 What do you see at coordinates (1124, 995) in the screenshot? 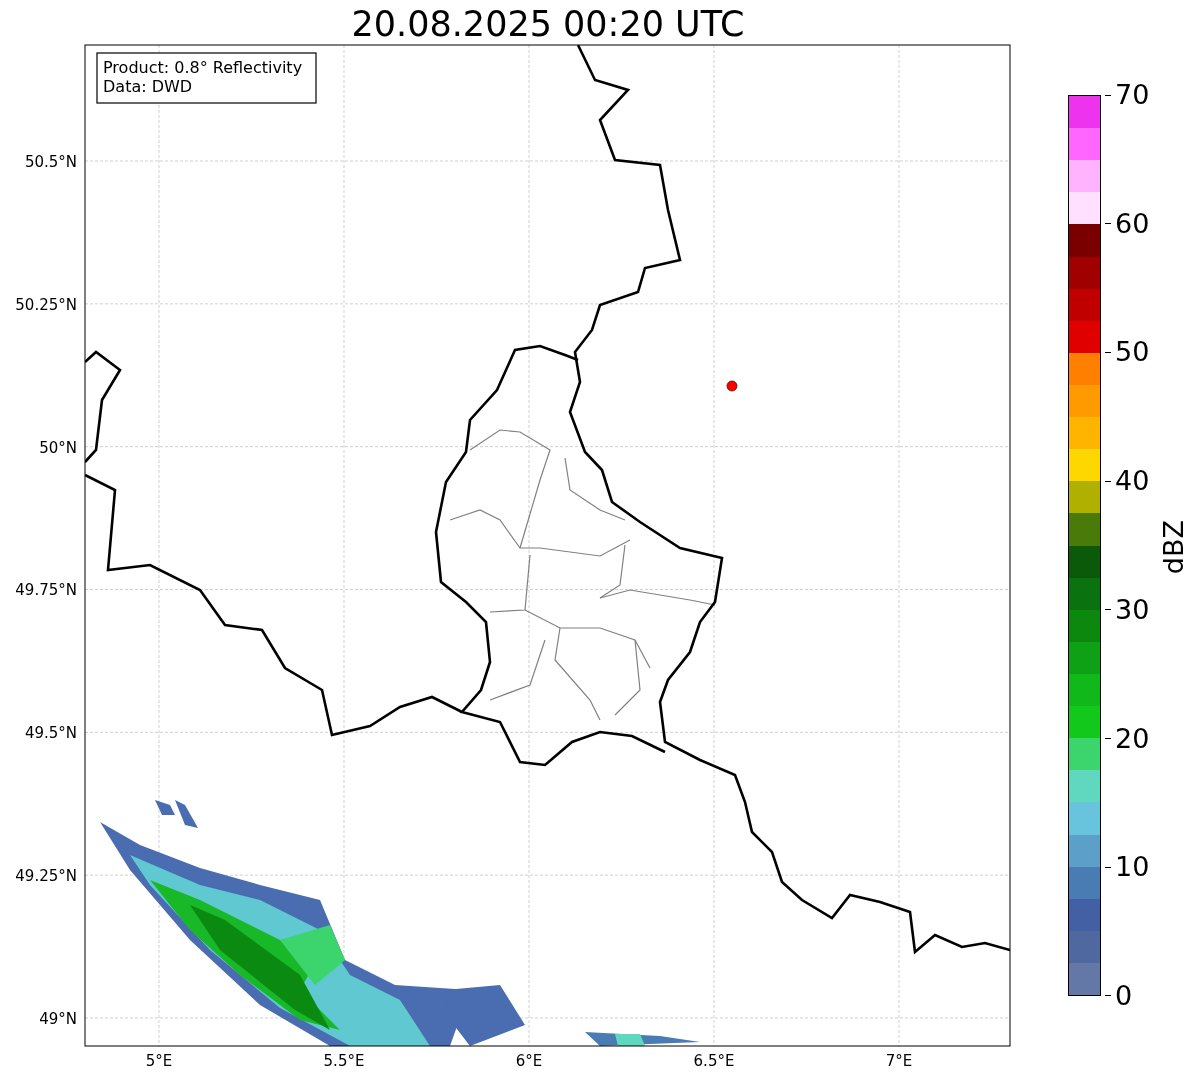
I see `scale-tick-label: 0` at bounding box center [1124, 995].